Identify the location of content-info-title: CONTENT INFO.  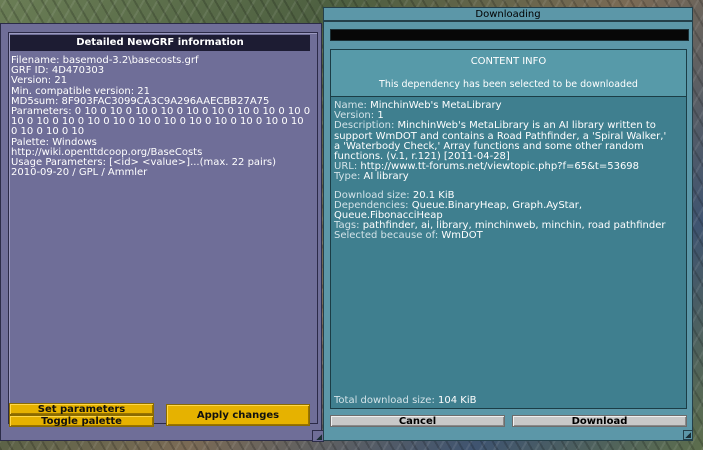
(508, 61).